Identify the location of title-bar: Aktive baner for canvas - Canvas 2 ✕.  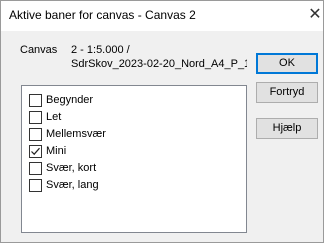
(162, 16).